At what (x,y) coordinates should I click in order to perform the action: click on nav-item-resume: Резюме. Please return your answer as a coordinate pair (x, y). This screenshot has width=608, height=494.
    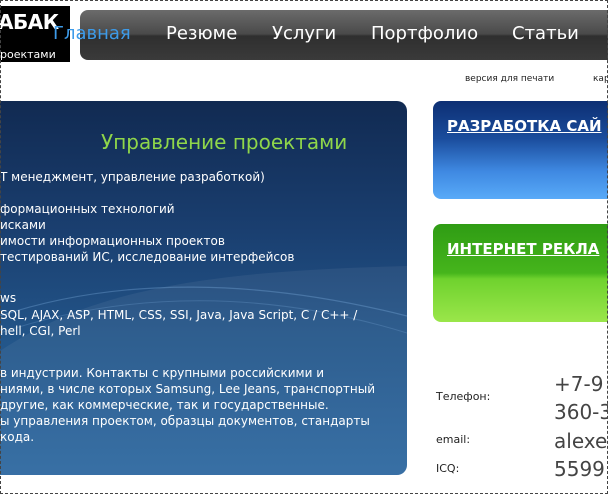
    Looking at the image, I should click on (201, 33).